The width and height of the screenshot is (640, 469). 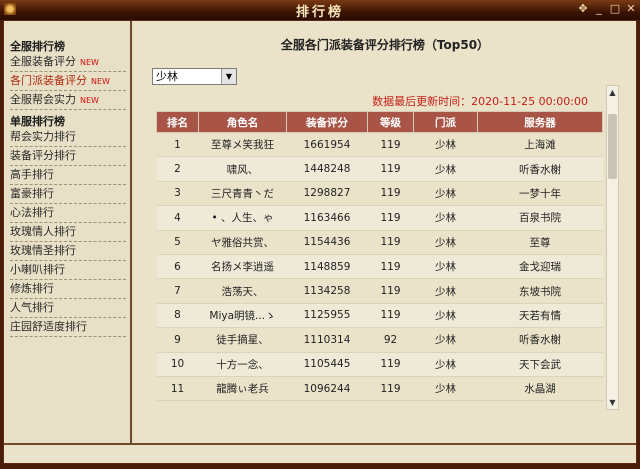 I want to click on cell-score: 1448248, so click(x=327, y=169).